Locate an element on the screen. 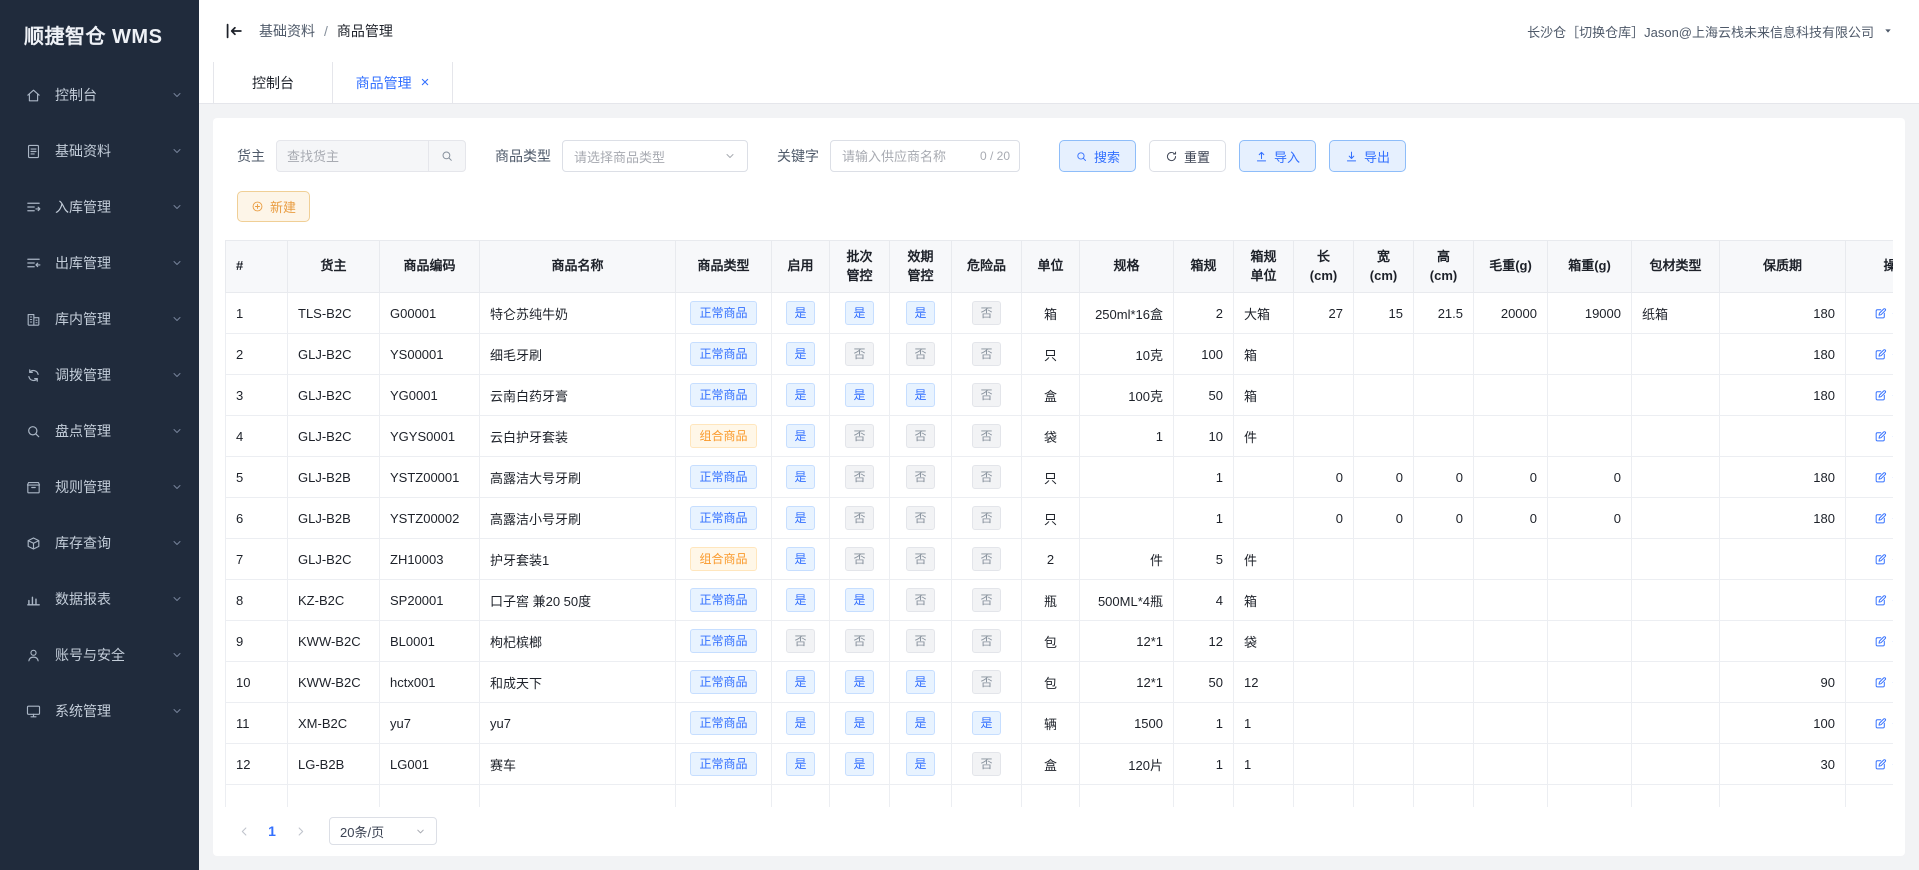  cell-spec: 1 is located at coordinates (1126, 436).